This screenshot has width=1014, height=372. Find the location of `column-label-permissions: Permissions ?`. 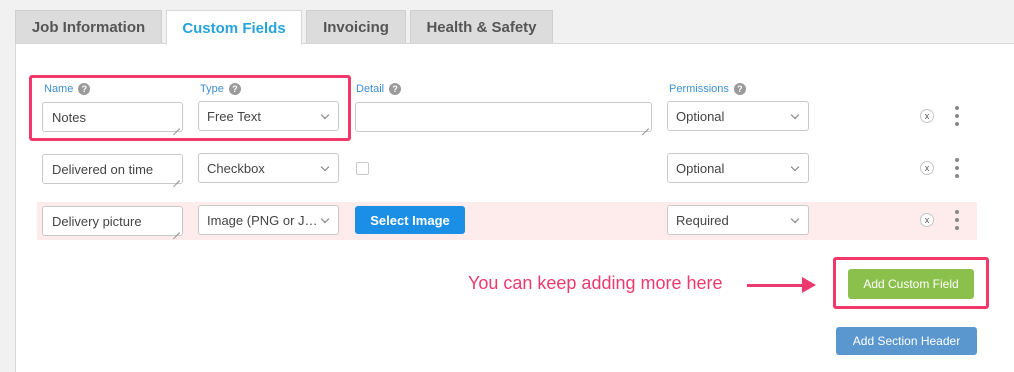

column-label-permissions: Permissions ? is located at coordinates (707, 89).